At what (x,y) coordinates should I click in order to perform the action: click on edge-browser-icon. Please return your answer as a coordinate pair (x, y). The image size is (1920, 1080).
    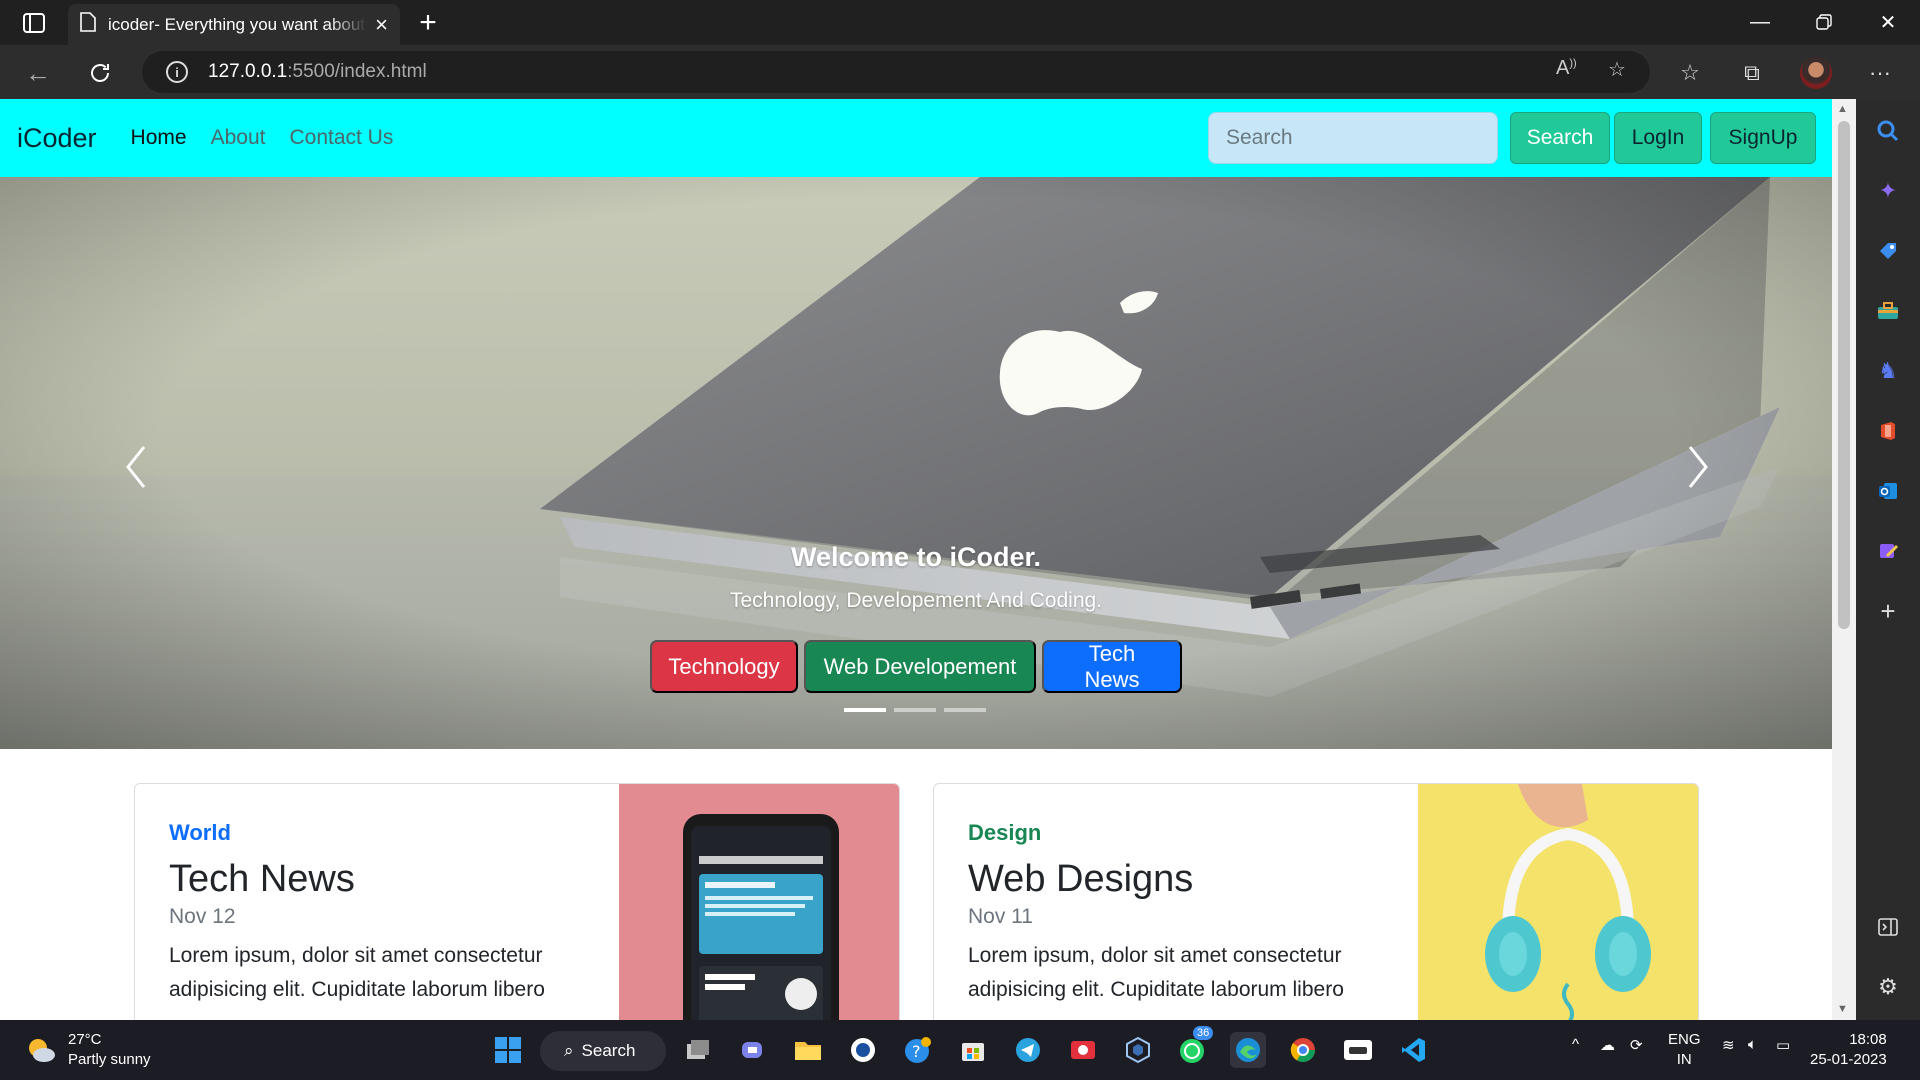
    Looking at the image, I should click on (1248, 1050).